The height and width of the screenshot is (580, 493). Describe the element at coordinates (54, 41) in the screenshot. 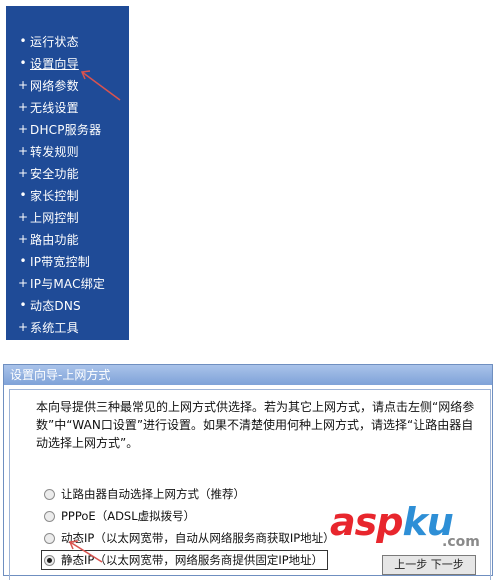

I see `sidebar-item-label: 运行状态` at that location.